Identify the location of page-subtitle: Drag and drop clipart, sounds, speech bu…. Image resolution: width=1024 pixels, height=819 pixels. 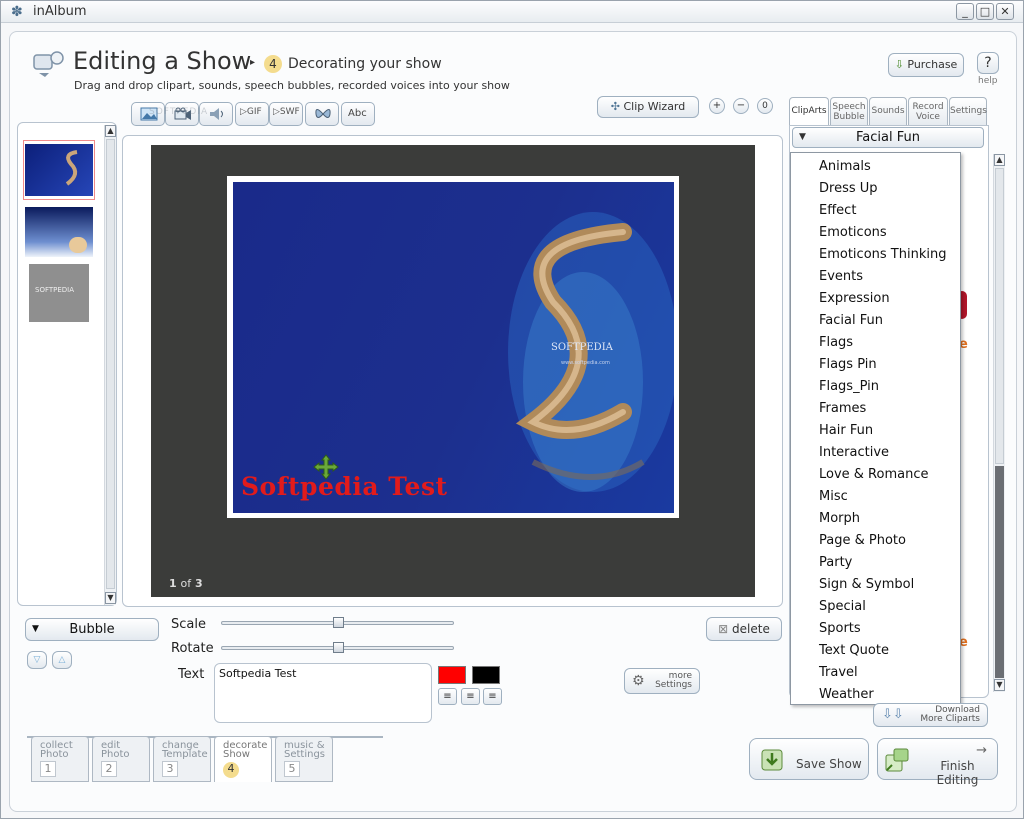
(292, 85).